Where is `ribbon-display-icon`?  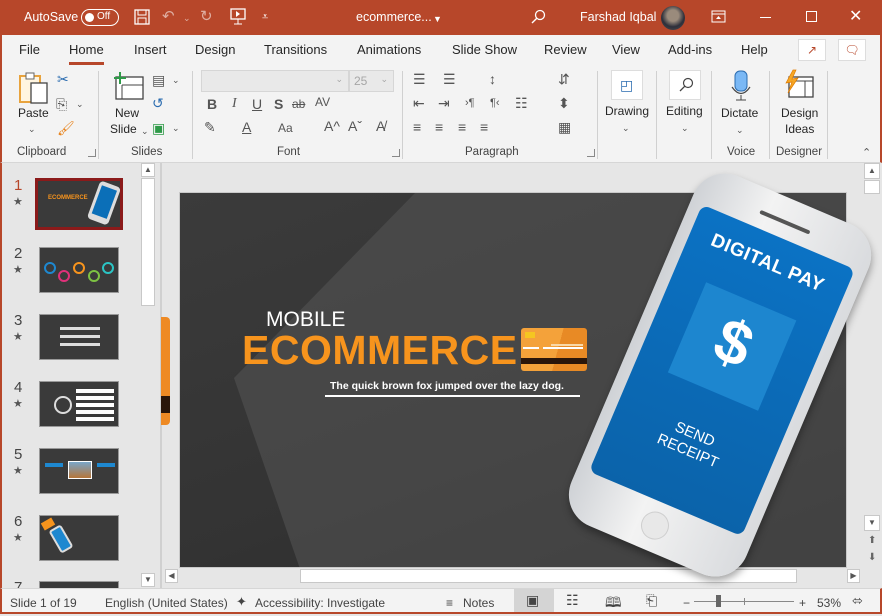 ribbon-display-icon is located at coordinates (718, 16).